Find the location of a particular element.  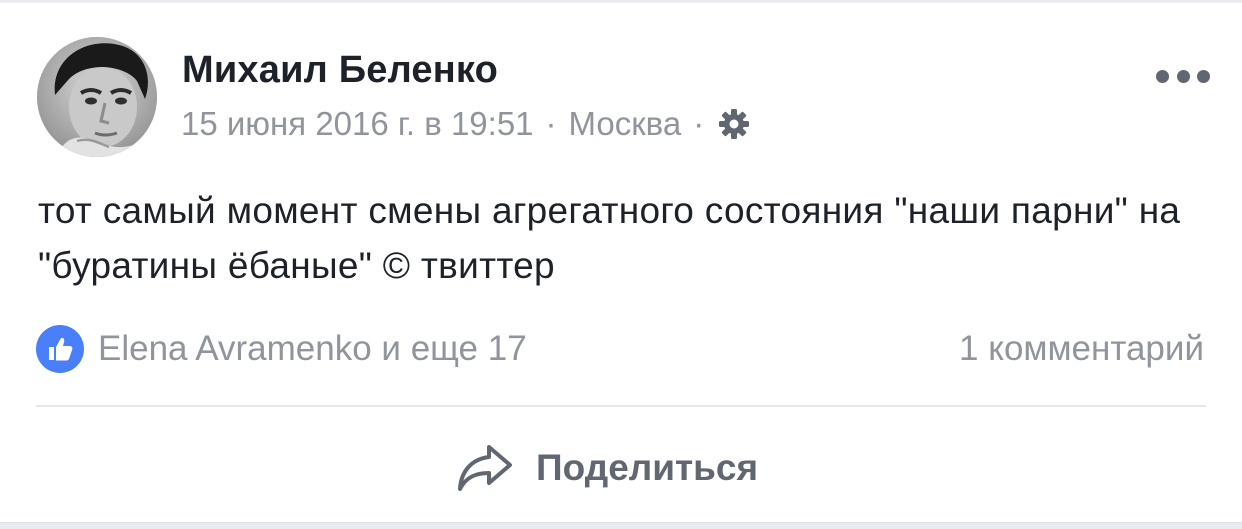

reactions-summary: Elena Avramenko и еще 17 is located at coordinates (281, 349).